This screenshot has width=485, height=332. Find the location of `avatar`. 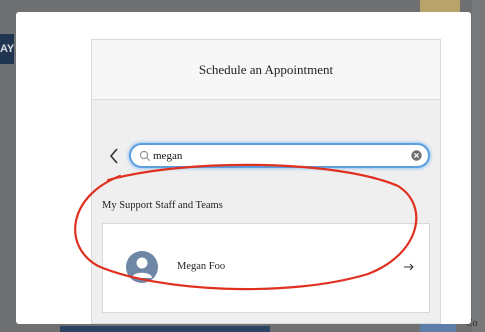

avatar is located at coordinates (142, 267).